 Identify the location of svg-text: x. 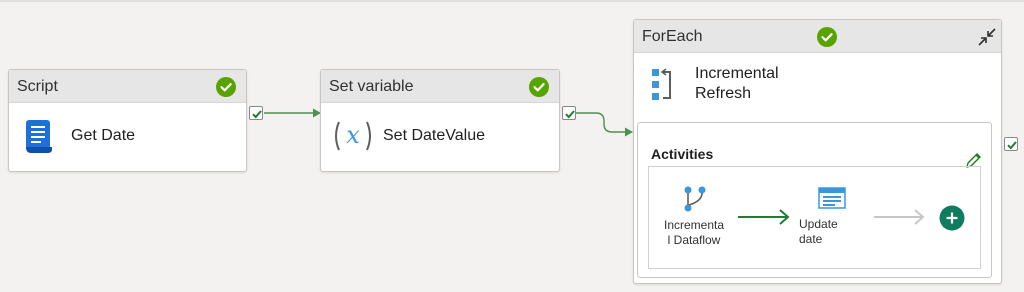
(353, 135).